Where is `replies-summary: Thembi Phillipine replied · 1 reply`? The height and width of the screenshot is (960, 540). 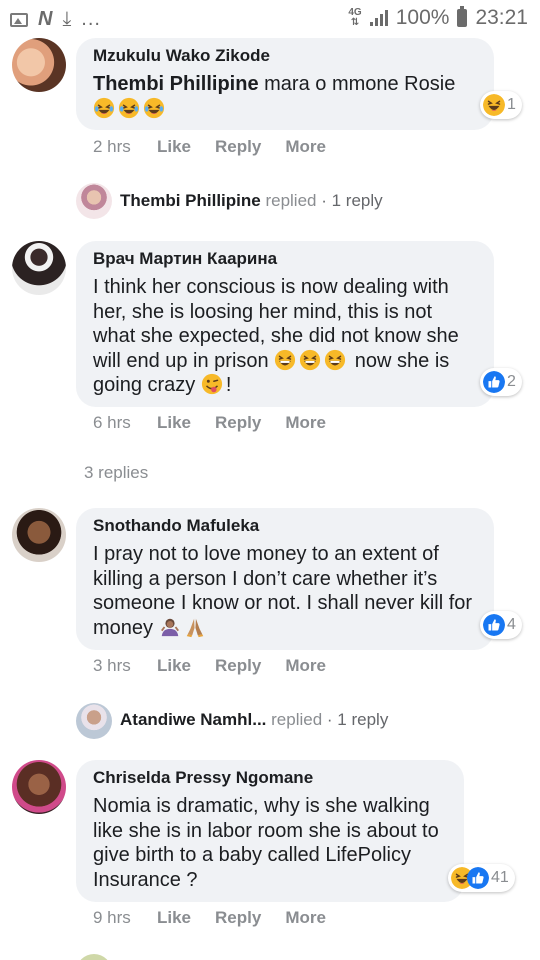 replies-summary: Thembi Phillipine replied · 1 reply is located at coordinates (251, 201).